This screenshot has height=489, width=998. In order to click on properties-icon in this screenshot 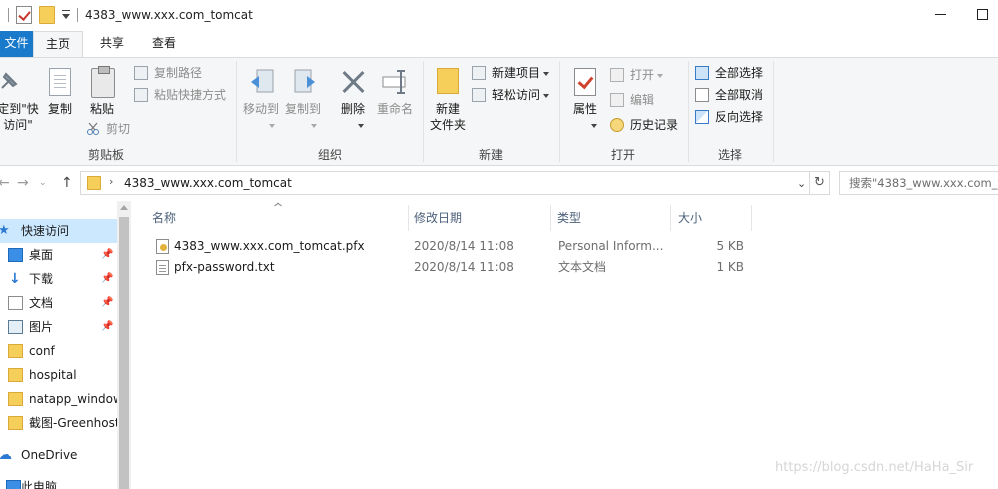, I will do `click(585, 82)`.